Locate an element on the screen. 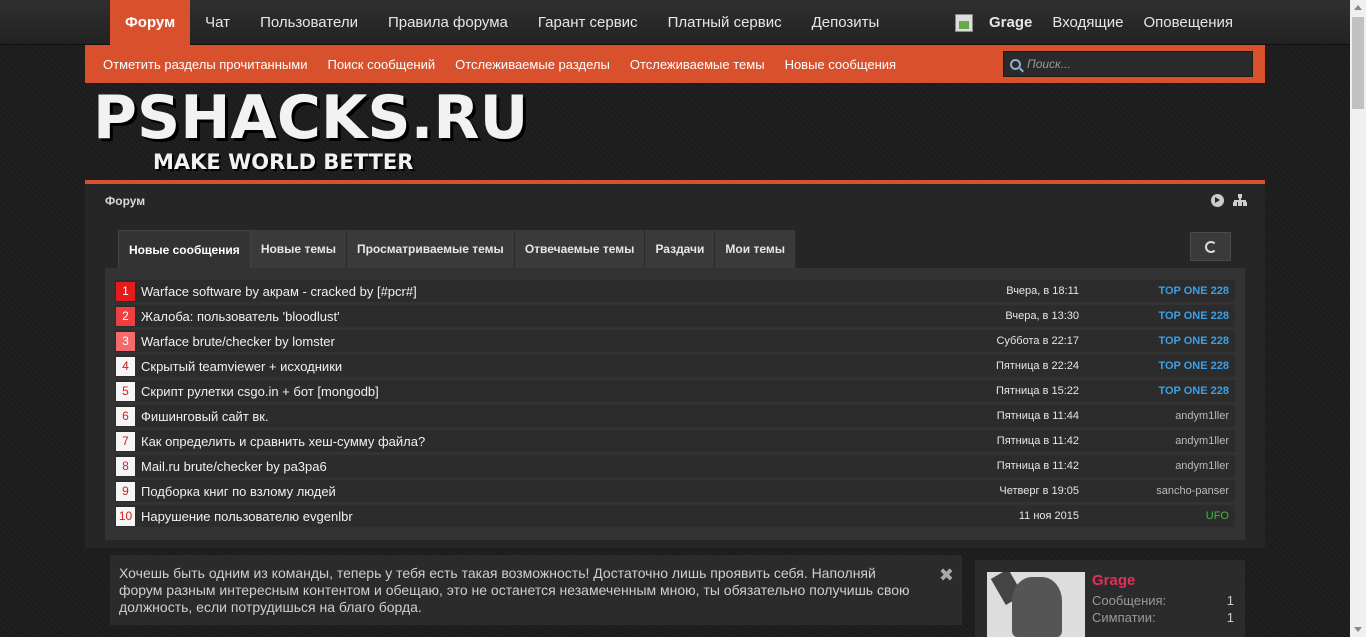 The image size is (1366, 637). thread-date: Пятница в 11:44 is located at coordinates (1007, 416).